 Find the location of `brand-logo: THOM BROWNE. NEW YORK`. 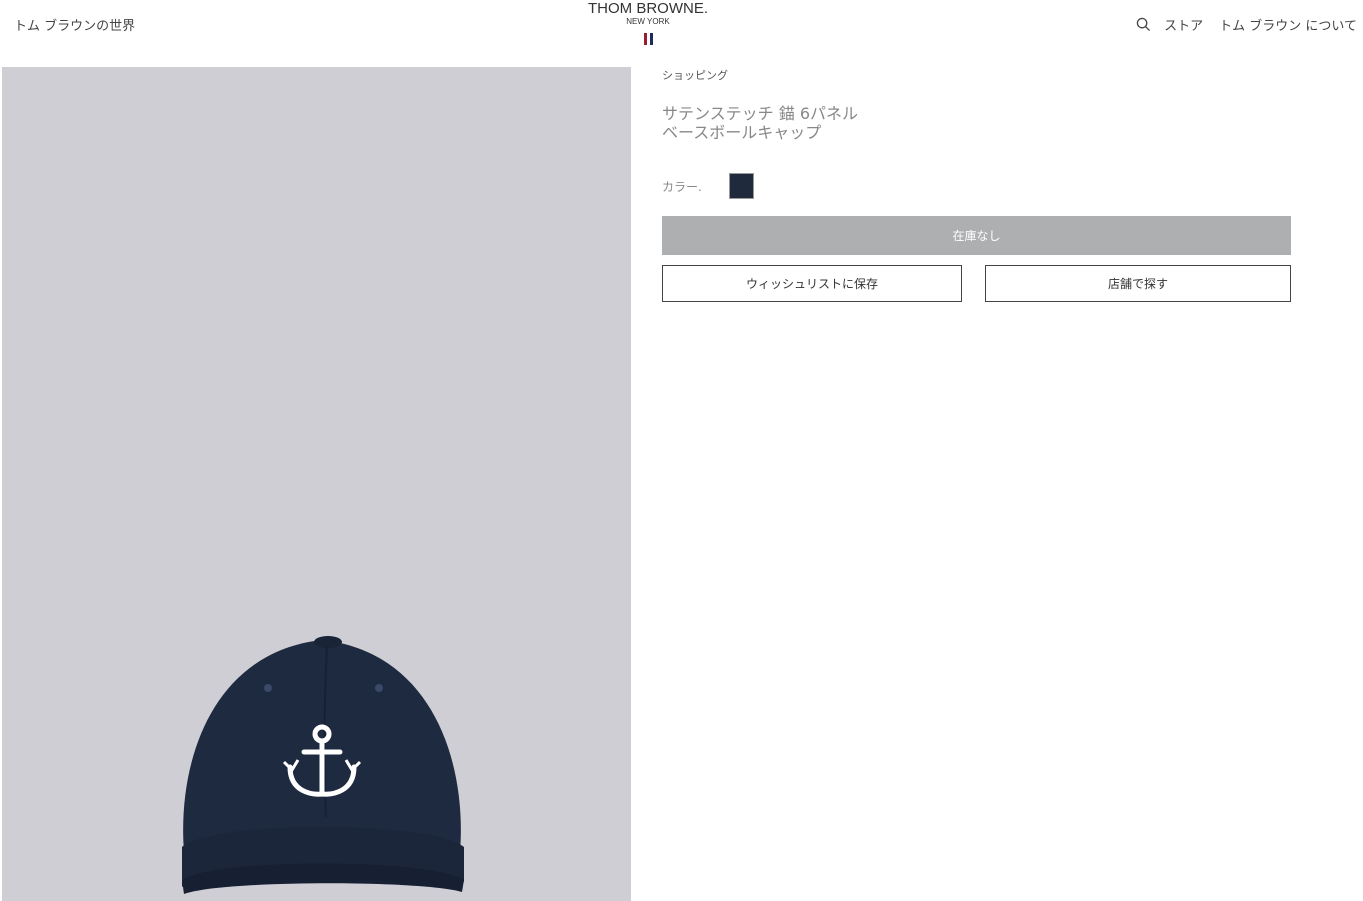

brand-logo: THOM BROWNE. NEW YORK is located at coordinates (648, 22).